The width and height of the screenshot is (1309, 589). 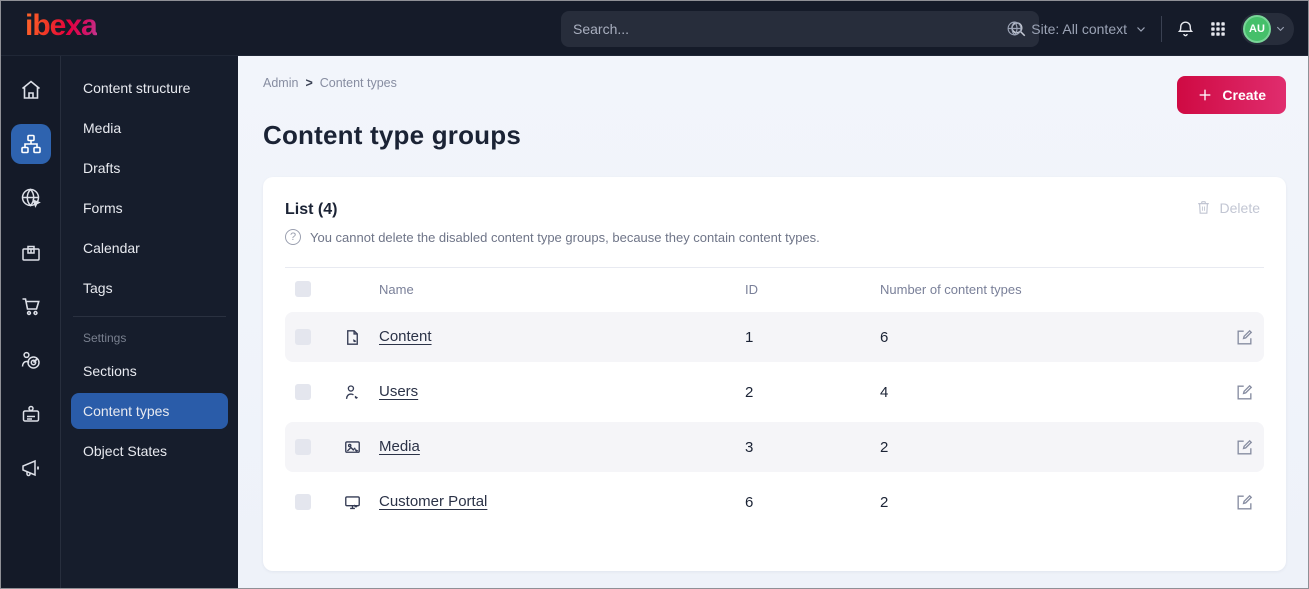 I want to click on list-title: List (4), so click(x=311, y=209).